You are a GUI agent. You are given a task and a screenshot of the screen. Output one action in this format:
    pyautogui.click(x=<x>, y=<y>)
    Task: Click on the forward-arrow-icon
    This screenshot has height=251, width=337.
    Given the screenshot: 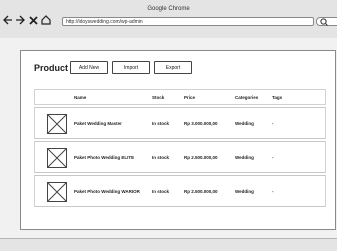 What is the action you would take?
    pyautogui.click(x=20, y=21)
    